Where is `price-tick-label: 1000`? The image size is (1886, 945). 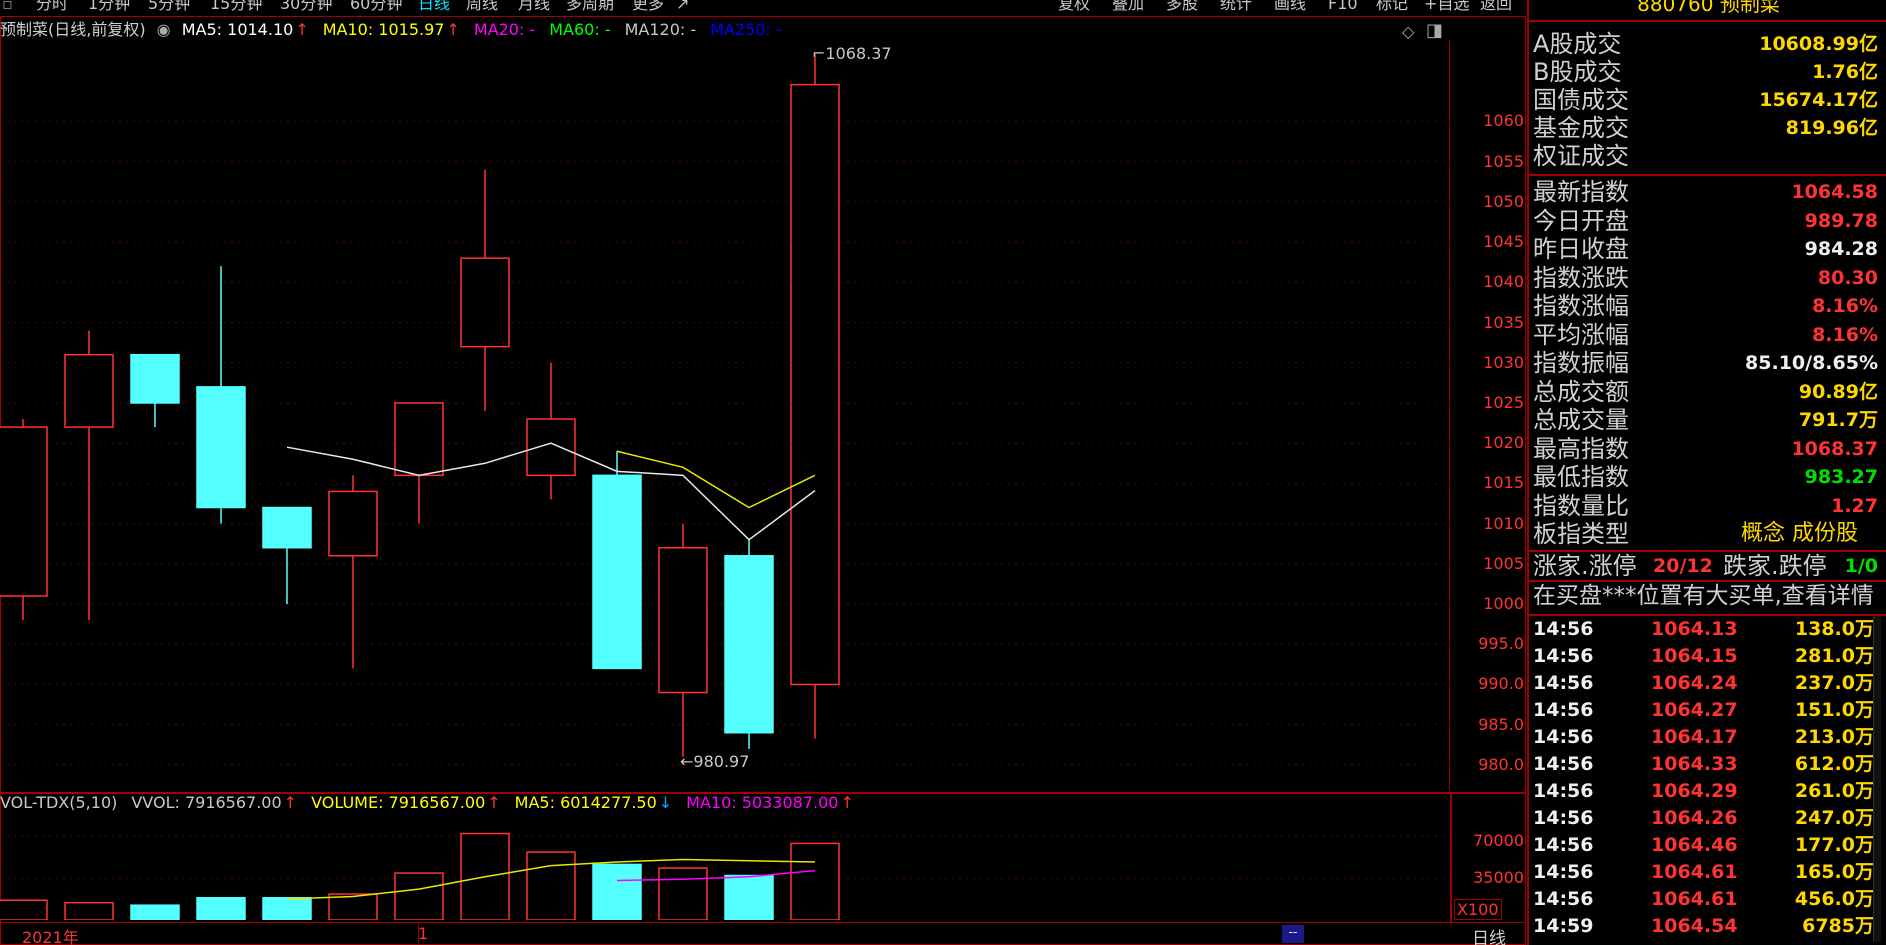 price-tick-label: 1000 is located at coordinates (1503, 604).